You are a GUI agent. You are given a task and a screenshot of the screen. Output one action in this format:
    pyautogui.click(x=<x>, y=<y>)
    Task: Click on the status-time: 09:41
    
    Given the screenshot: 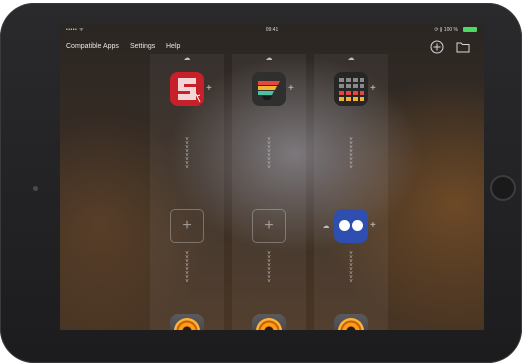 What is the action you would take?
    pyautogui.click(x=272, y=30)
    